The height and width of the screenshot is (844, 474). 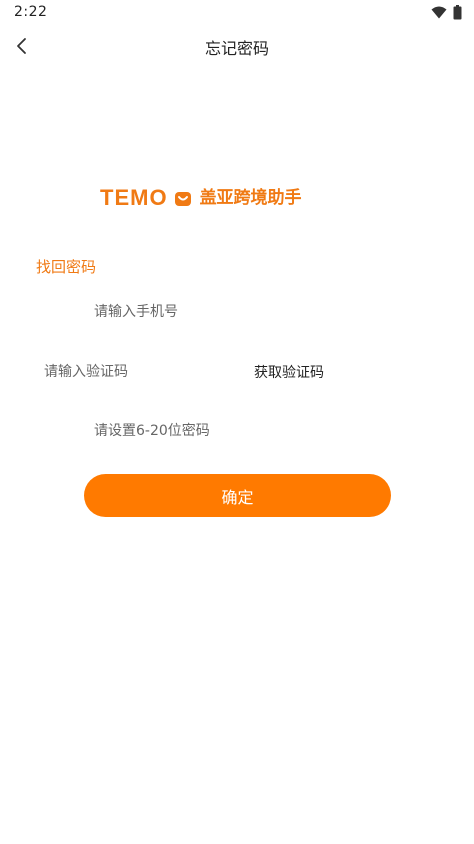 What do you see at coordinates (139, 372) in the screenshot?
I see `verification-code-input` at bounding box center [139, 372].